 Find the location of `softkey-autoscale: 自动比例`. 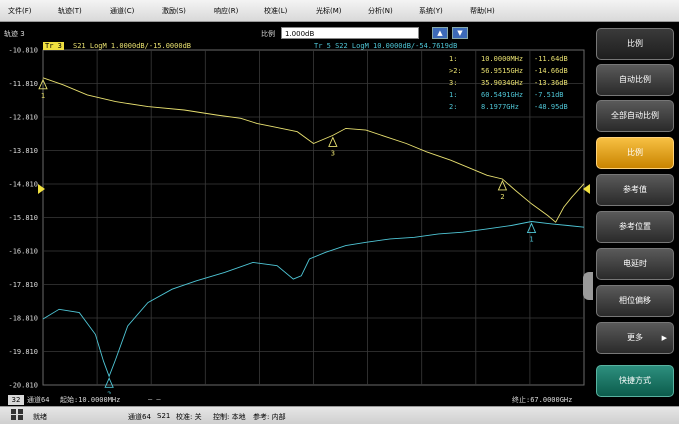

softkey-autoscale: 自动比例 is located at coordinates (635, 80).